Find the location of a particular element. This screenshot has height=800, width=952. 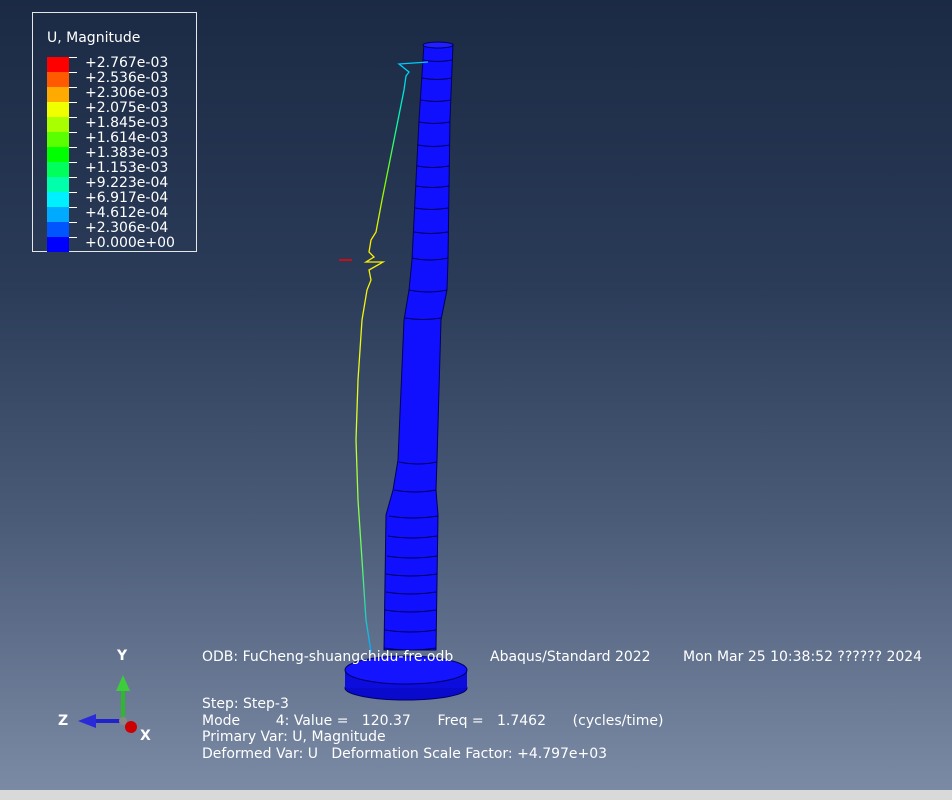

column-top-cap is located at coordinates (438, 45).